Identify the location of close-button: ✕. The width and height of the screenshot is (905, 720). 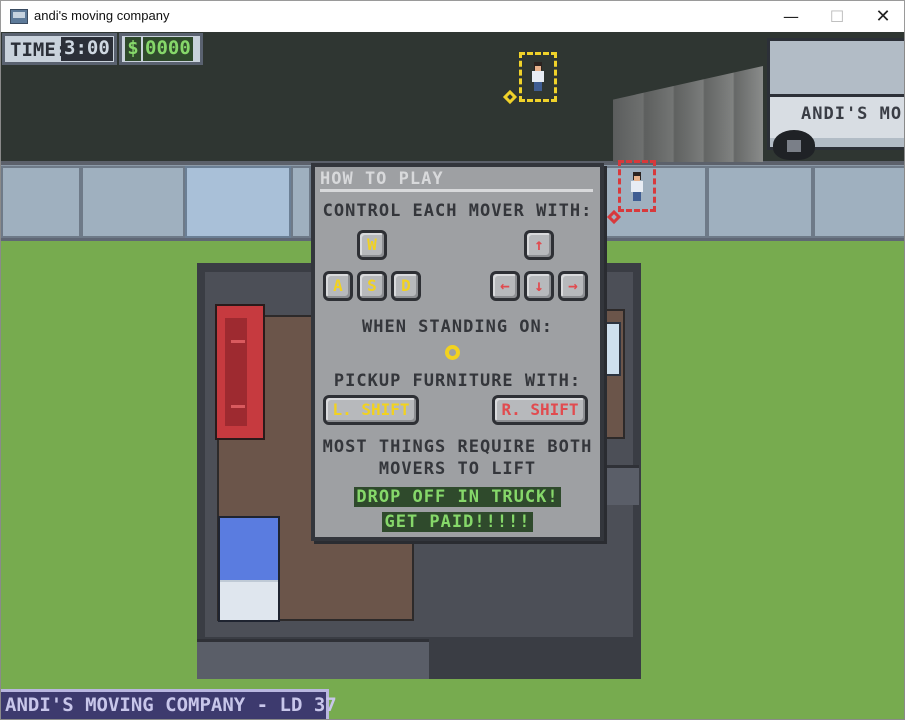
(882, 17).